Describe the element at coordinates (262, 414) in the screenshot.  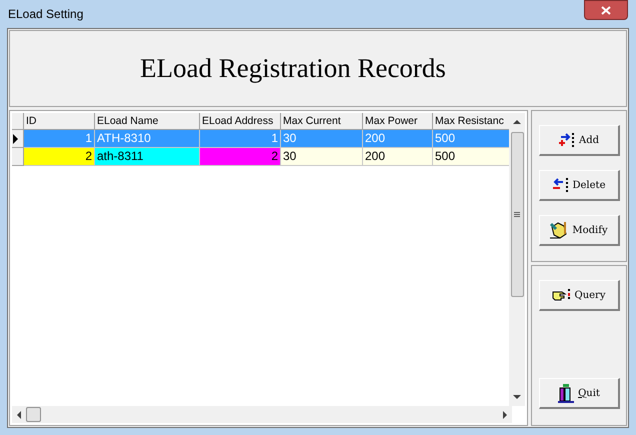
I see `horizontal-scrollbar` at that location.